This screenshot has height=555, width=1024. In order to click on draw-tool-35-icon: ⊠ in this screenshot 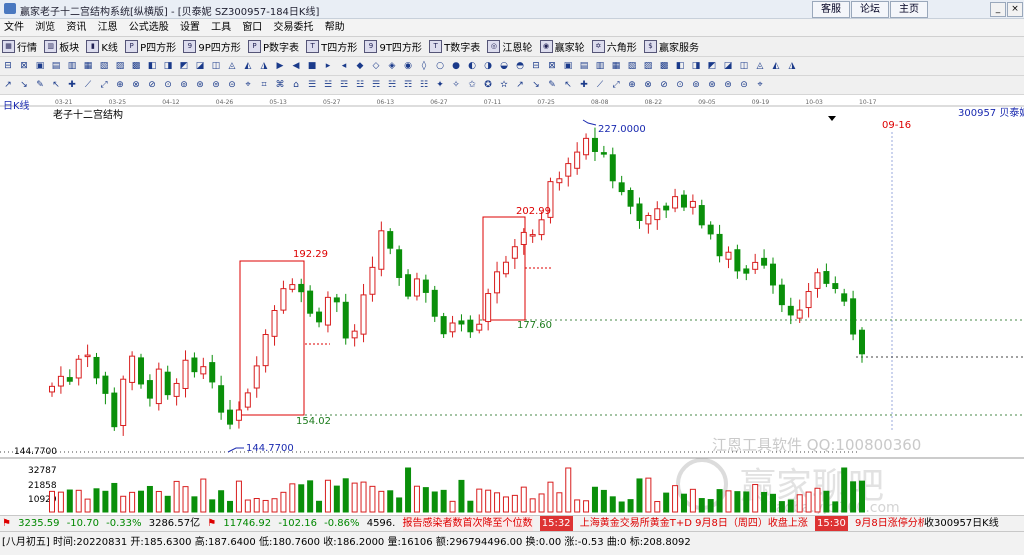, I will do `click(552, 66)`.